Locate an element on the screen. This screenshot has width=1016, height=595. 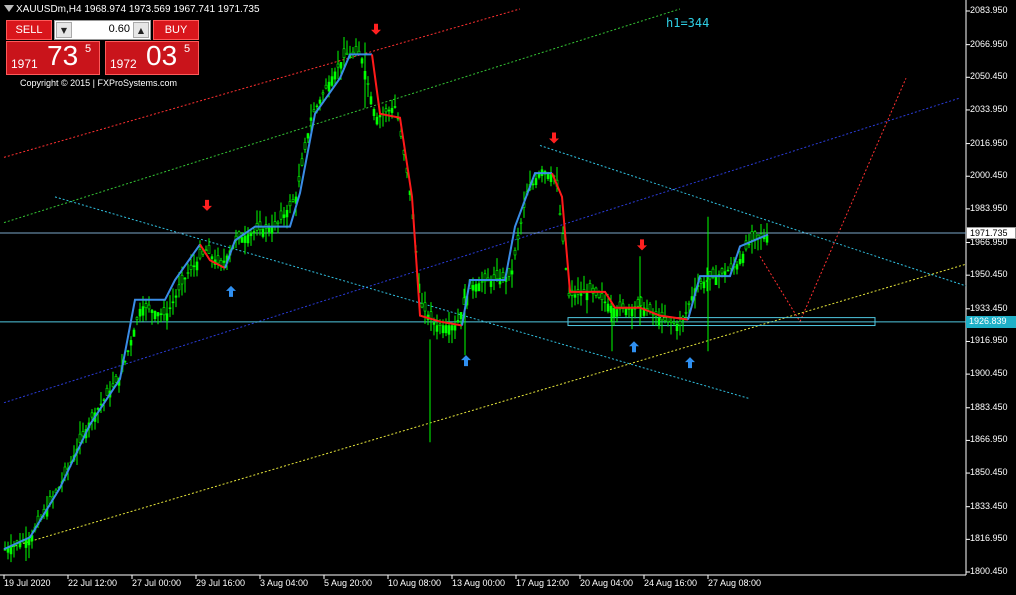
y-axis-label: 2083.950 is located at coordinates (989, 10).